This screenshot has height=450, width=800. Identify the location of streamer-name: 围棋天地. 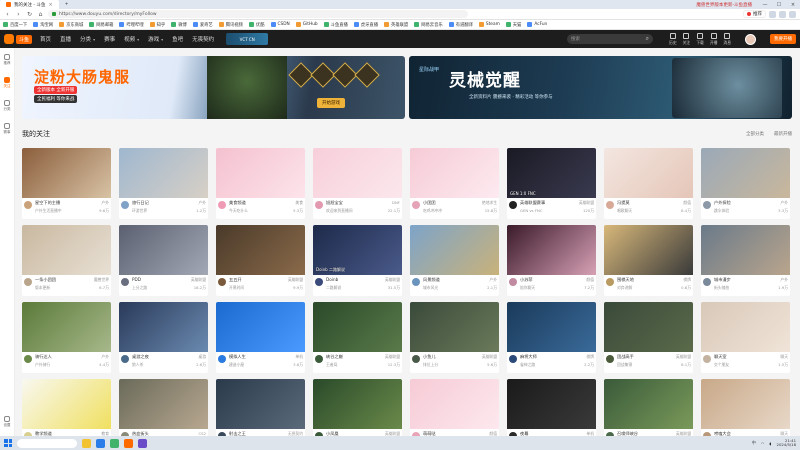
(625, 280).